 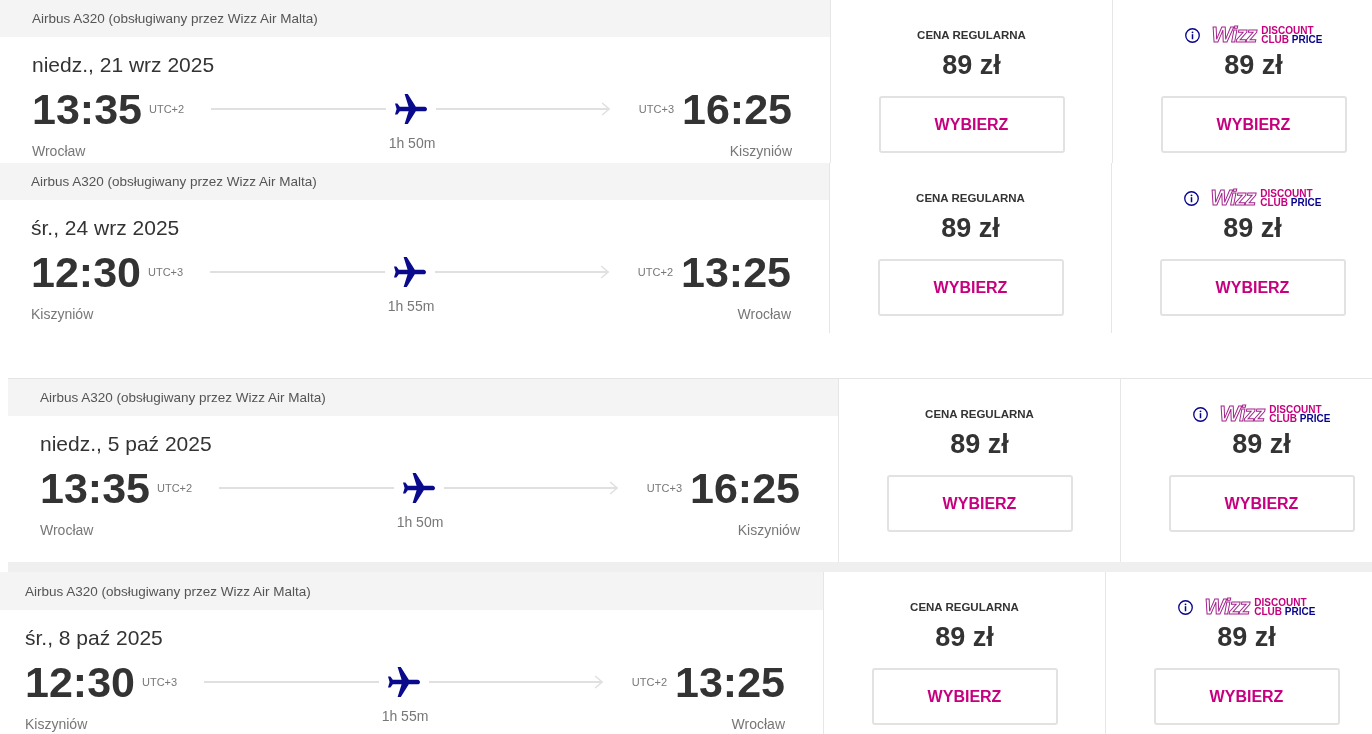 What do you see at coordinates (126, 444) in the screenshot?
I see `flight-date: niedz., 5 paź 2025` at bounding box center [126, 444].